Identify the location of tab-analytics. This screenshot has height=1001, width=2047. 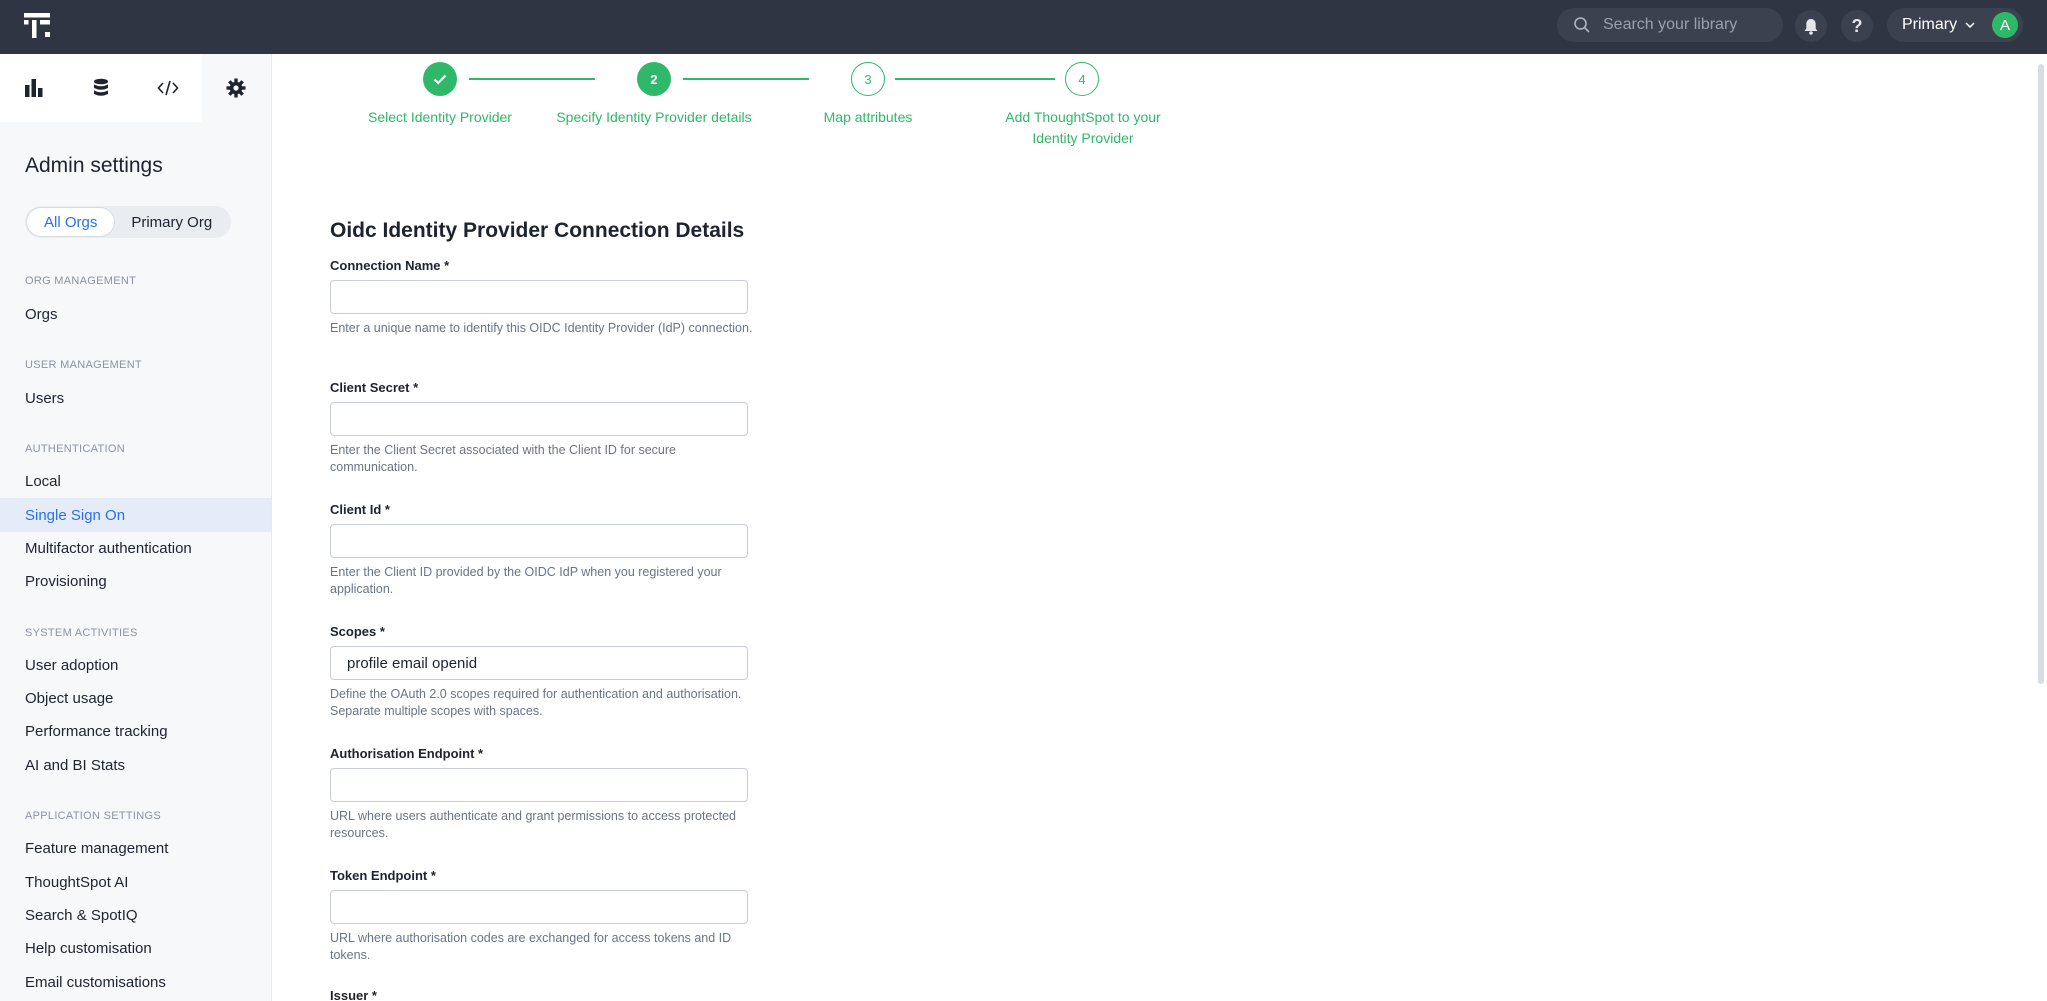
(34, 88).